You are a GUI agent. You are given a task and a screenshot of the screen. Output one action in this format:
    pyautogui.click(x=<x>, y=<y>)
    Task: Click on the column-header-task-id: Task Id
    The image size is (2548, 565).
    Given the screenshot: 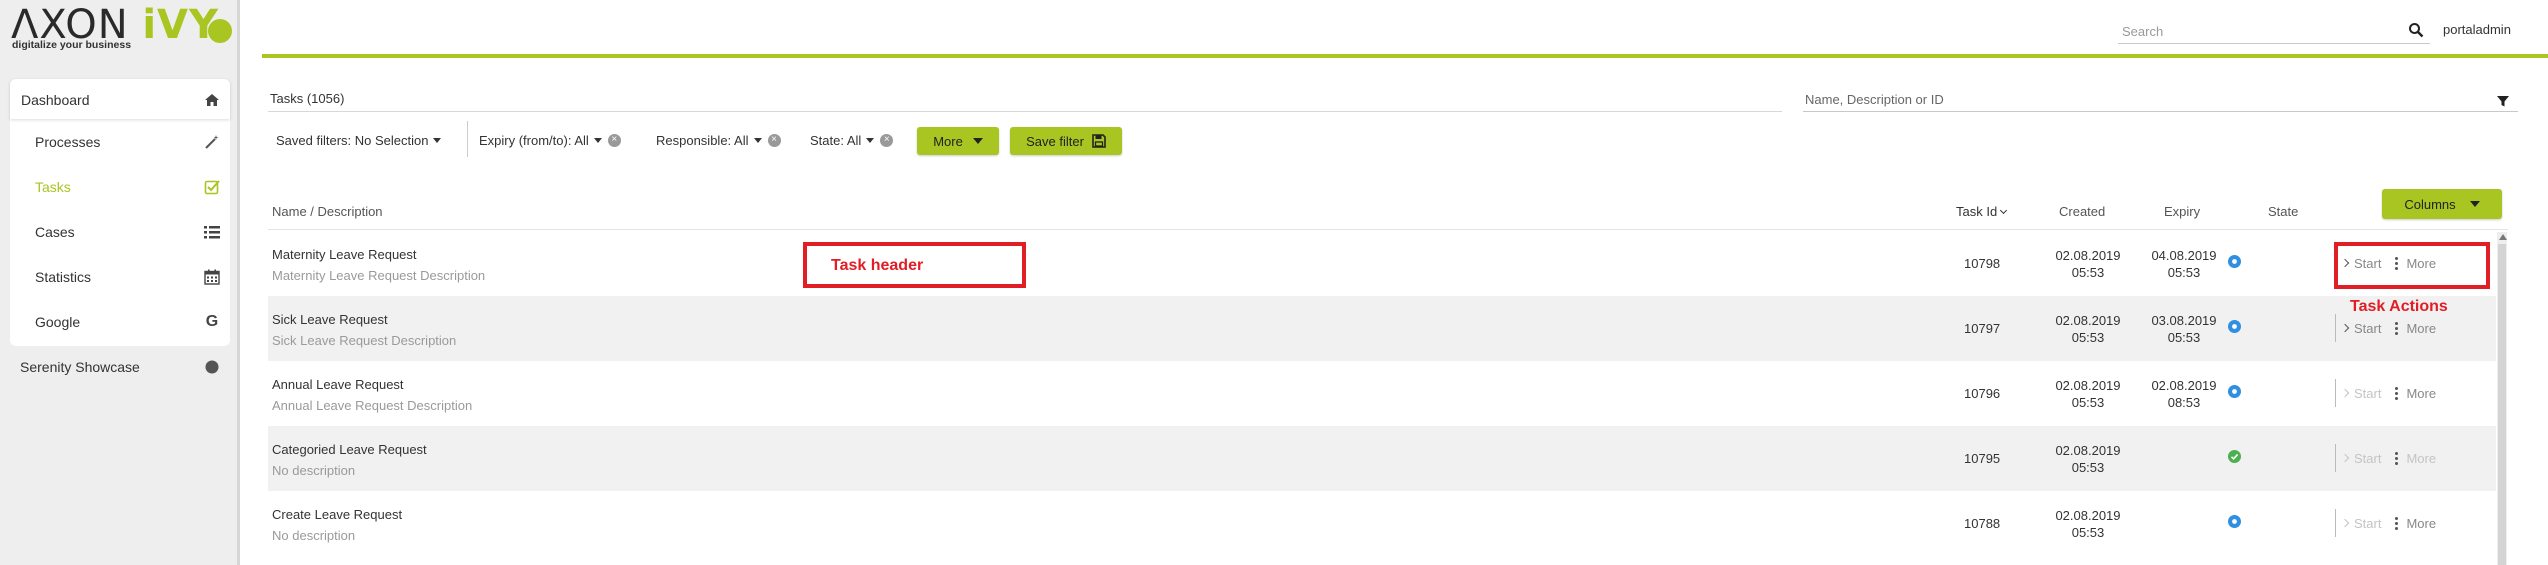 What is the action you would take?
    pyautogui.click(x=1982, y=211)
    